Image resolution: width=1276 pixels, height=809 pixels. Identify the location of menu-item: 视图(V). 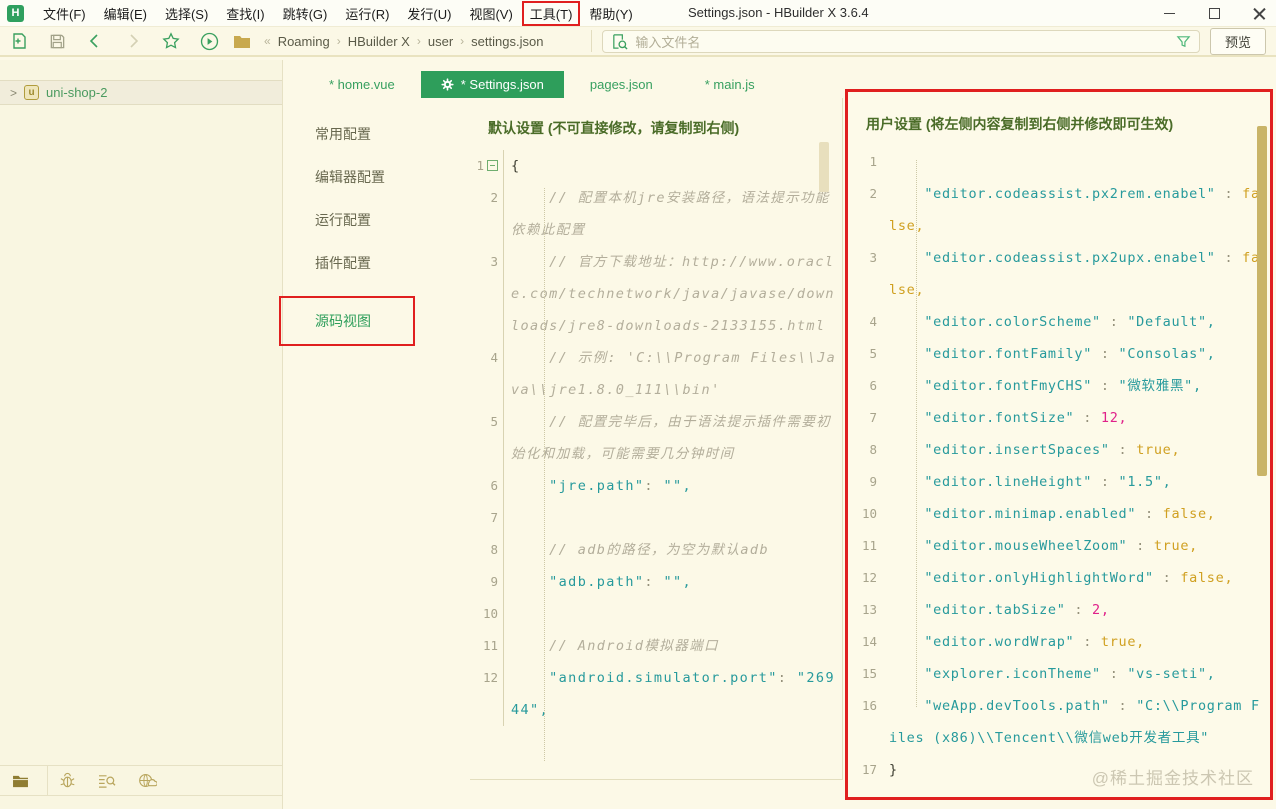
(490, 13).